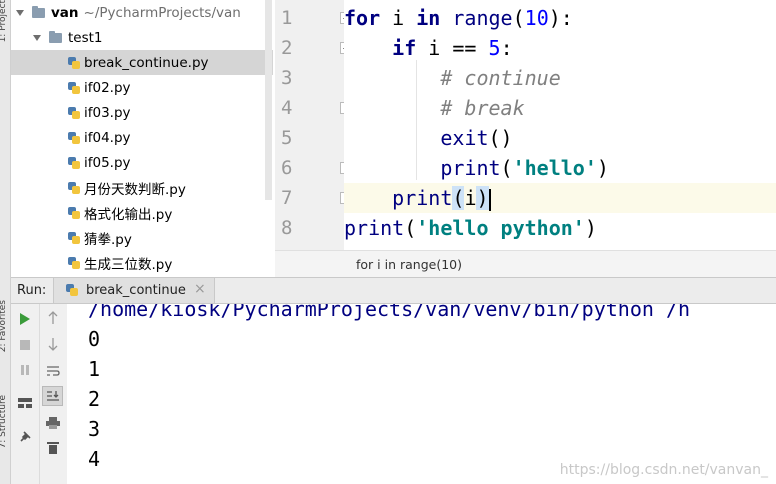 This screenshot has height=484, width=776. I want to click on run-tab: break_continue ×, so click(134, 290).